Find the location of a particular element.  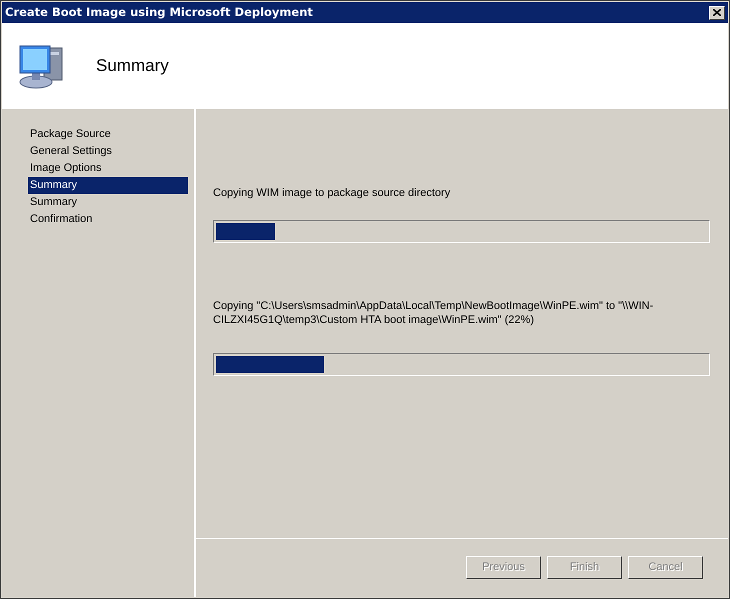

step-item: Package Source is located at coordinates (70, 134).